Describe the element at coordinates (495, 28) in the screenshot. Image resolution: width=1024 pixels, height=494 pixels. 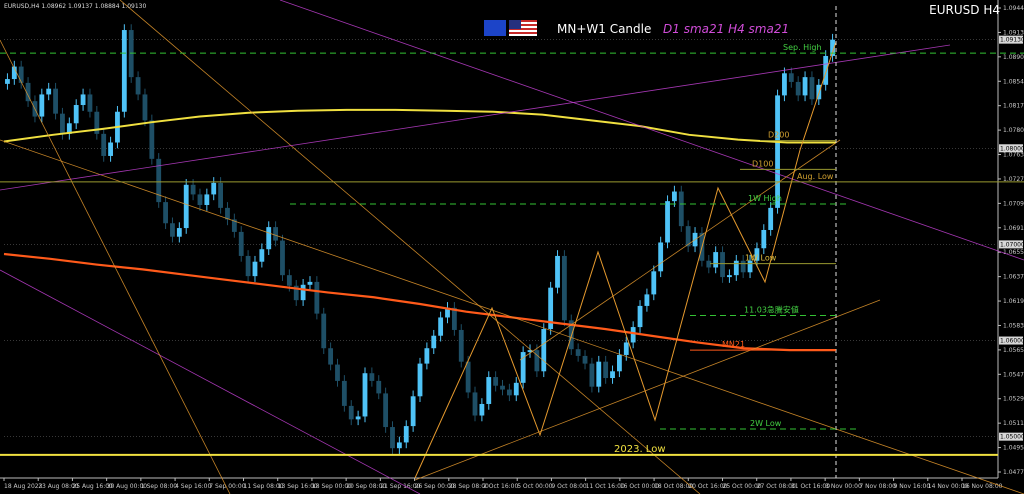
I see `eu-flag-icon` at that location.